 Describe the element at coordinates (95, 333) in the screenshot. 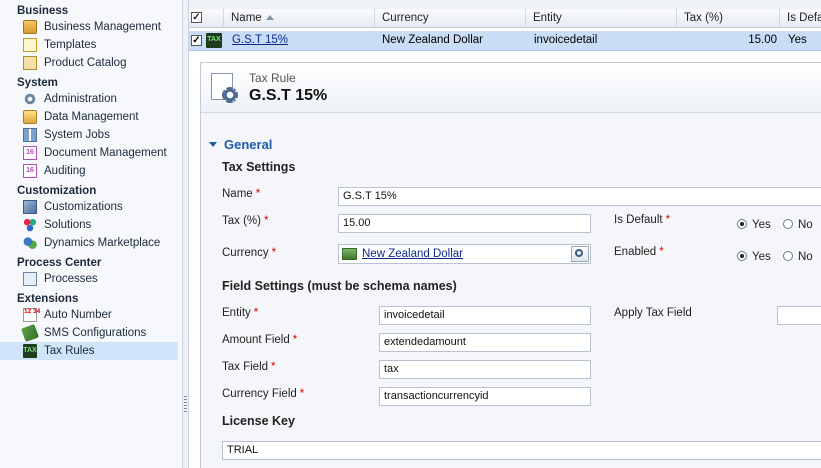

I see `sidebar-item-label: SMS Configurations` at that location.